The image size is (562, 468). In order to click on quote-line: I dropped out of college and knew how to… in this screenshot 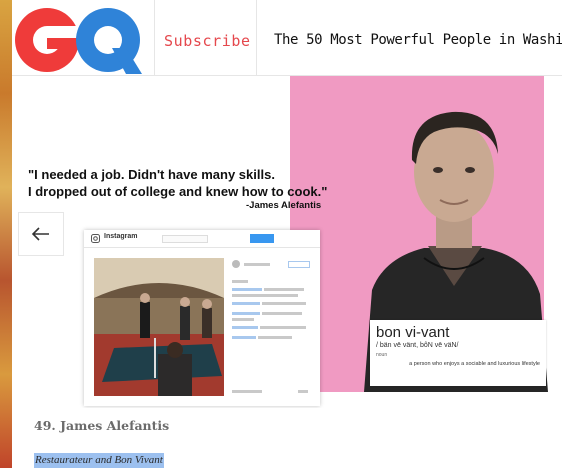, I will do `click(178, 191)`.